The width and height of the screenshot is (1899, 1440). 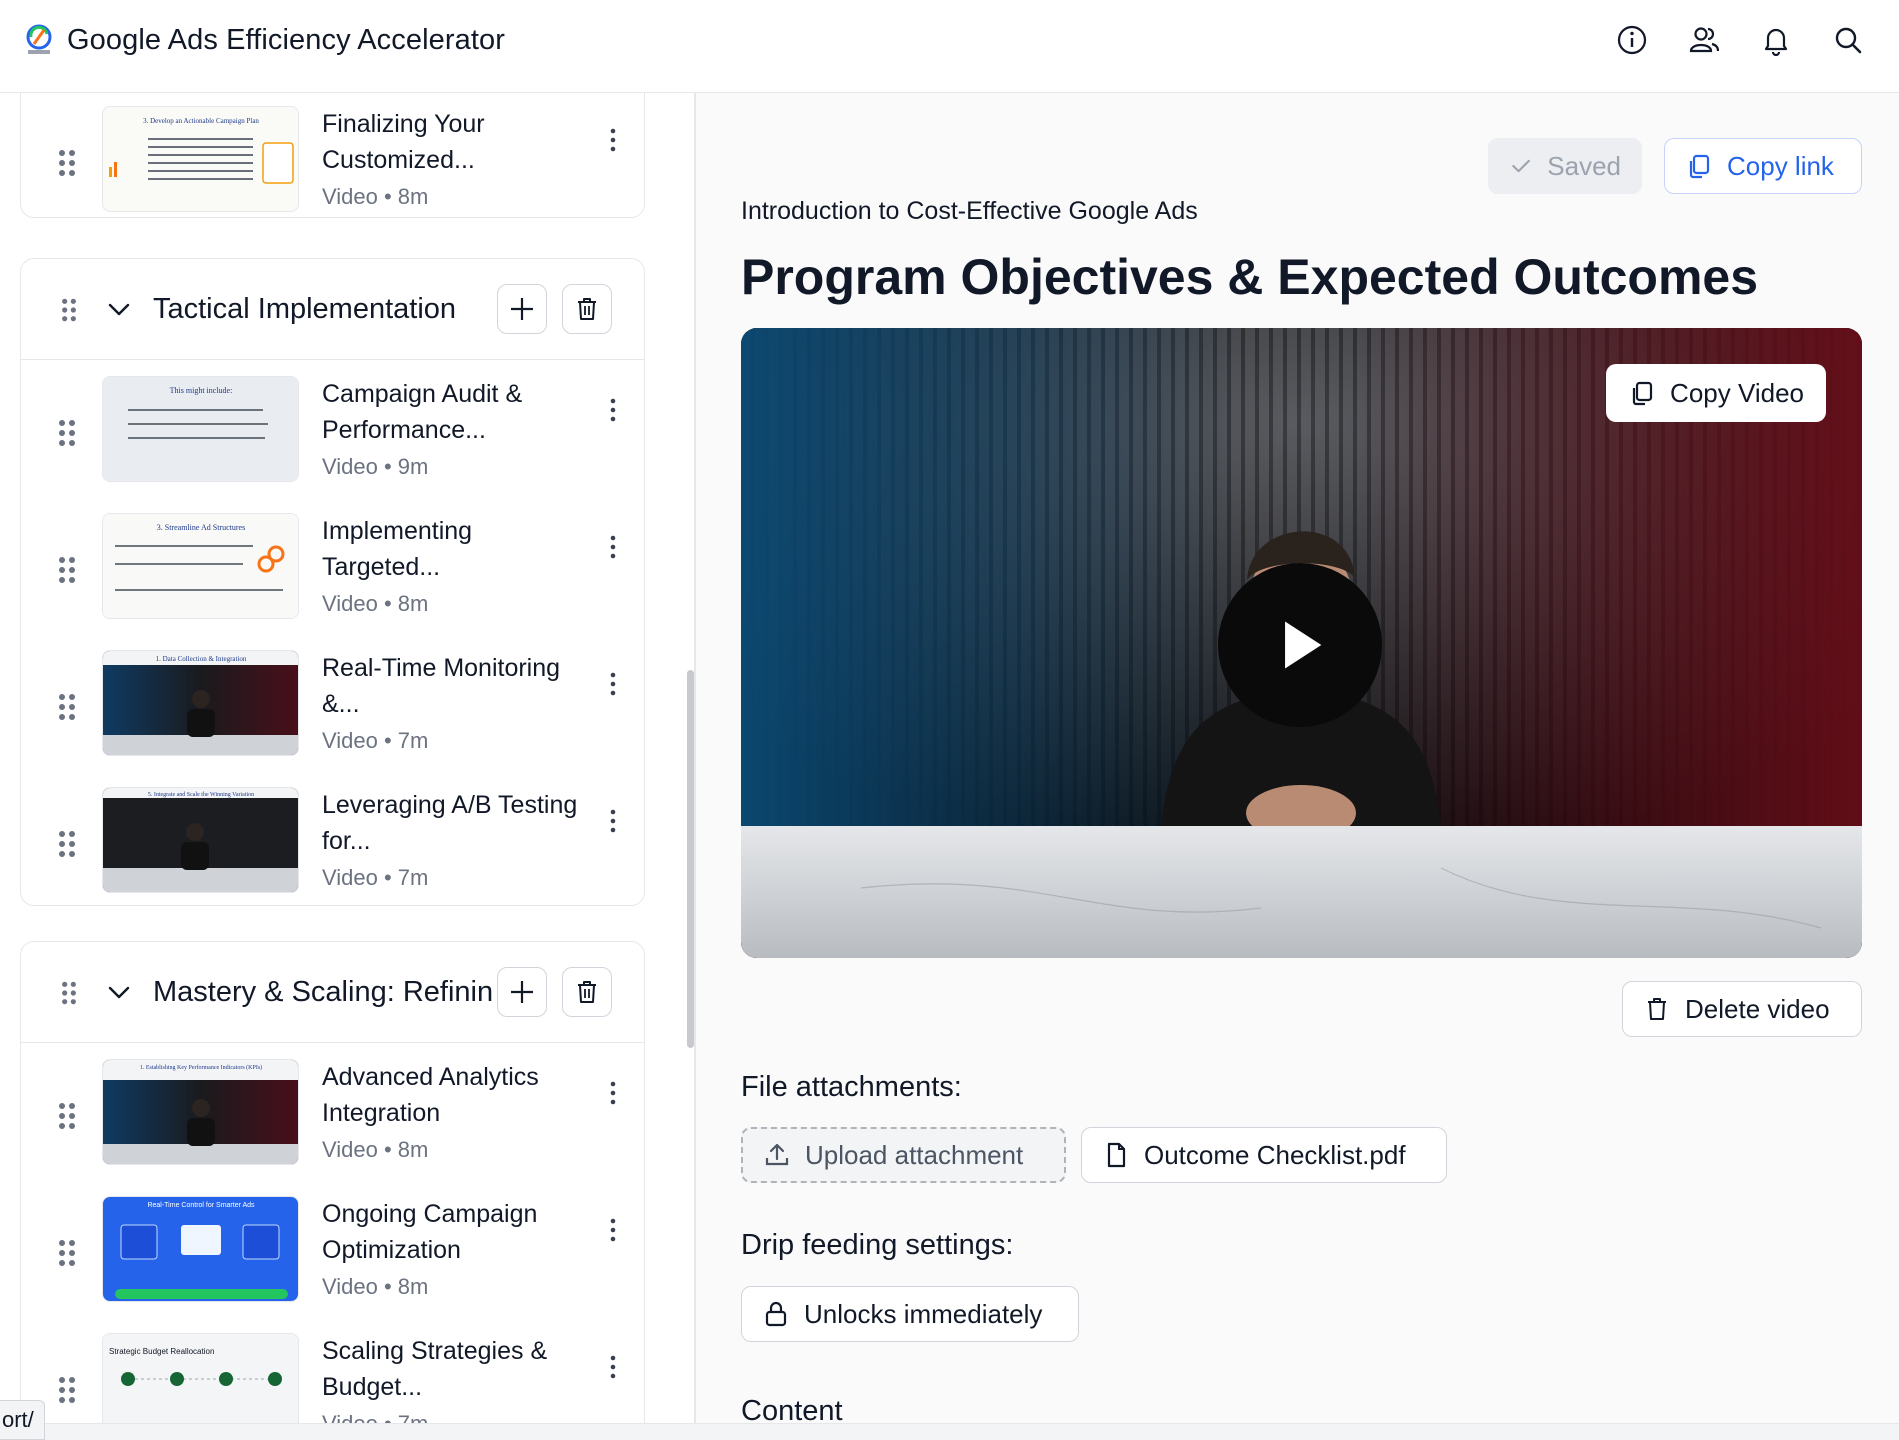 What do you see at coordinates (430, 1095) in the screenshot?
I see `lesson-title: Advanced Analytics Integration` at bounding box center [430, 1095].